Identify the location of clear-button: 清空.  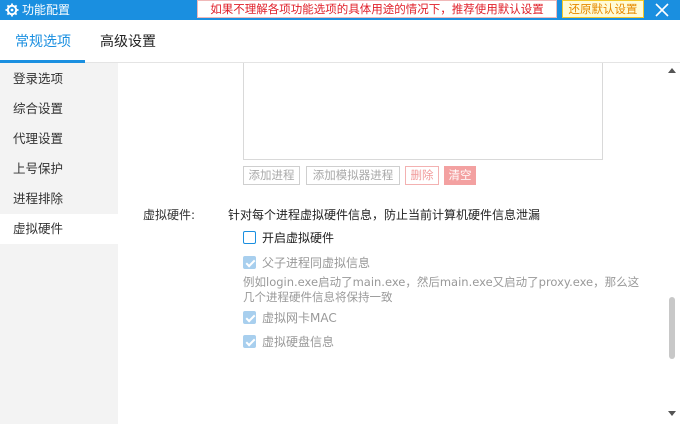
(460, 175).